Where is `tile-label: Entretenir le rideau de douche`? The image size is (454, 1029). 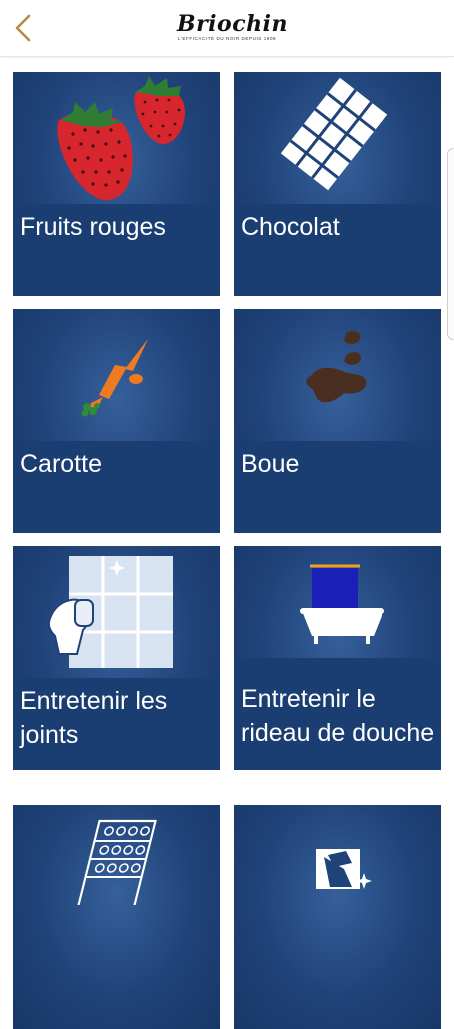
tile-label: Entretenir le rideau de douche is located at coordinates (338, 716).